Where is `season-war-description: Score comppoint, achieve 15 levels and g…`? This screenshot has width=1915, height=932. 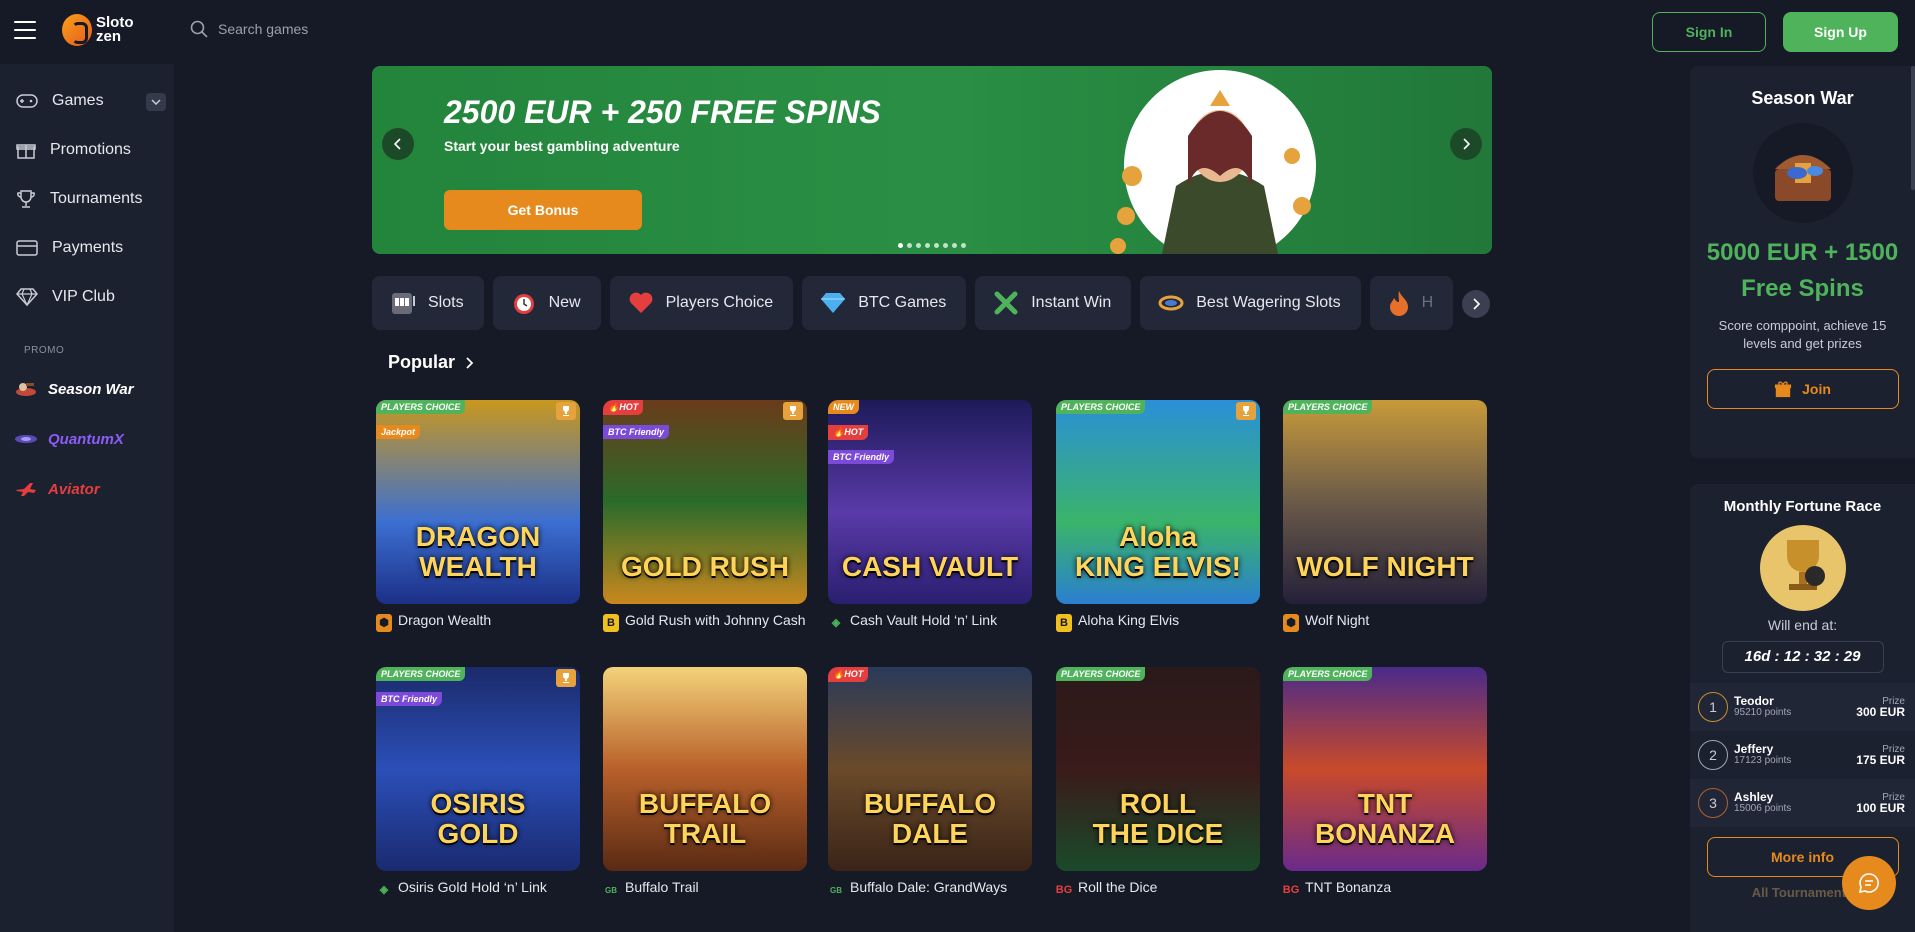
season-war-description: Score comppoint, achieve 15 levels and g… is located at coordinates (1802, 334).